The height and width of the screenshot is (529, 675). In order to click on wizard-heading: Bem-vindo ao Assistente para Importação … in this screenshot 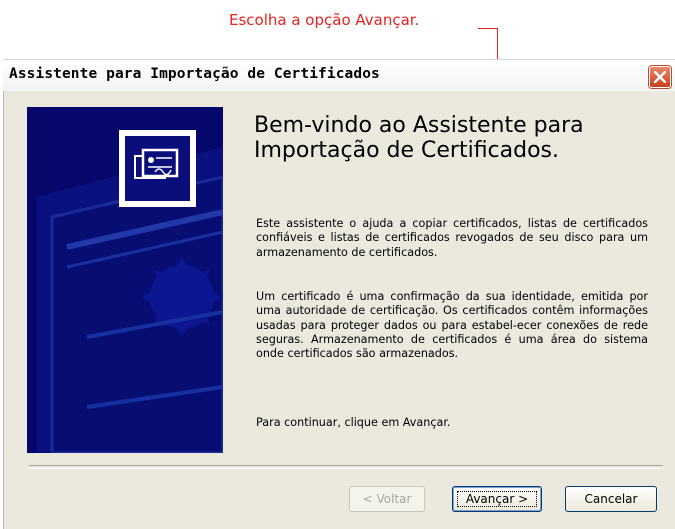, I will do `click(454, 138)`.